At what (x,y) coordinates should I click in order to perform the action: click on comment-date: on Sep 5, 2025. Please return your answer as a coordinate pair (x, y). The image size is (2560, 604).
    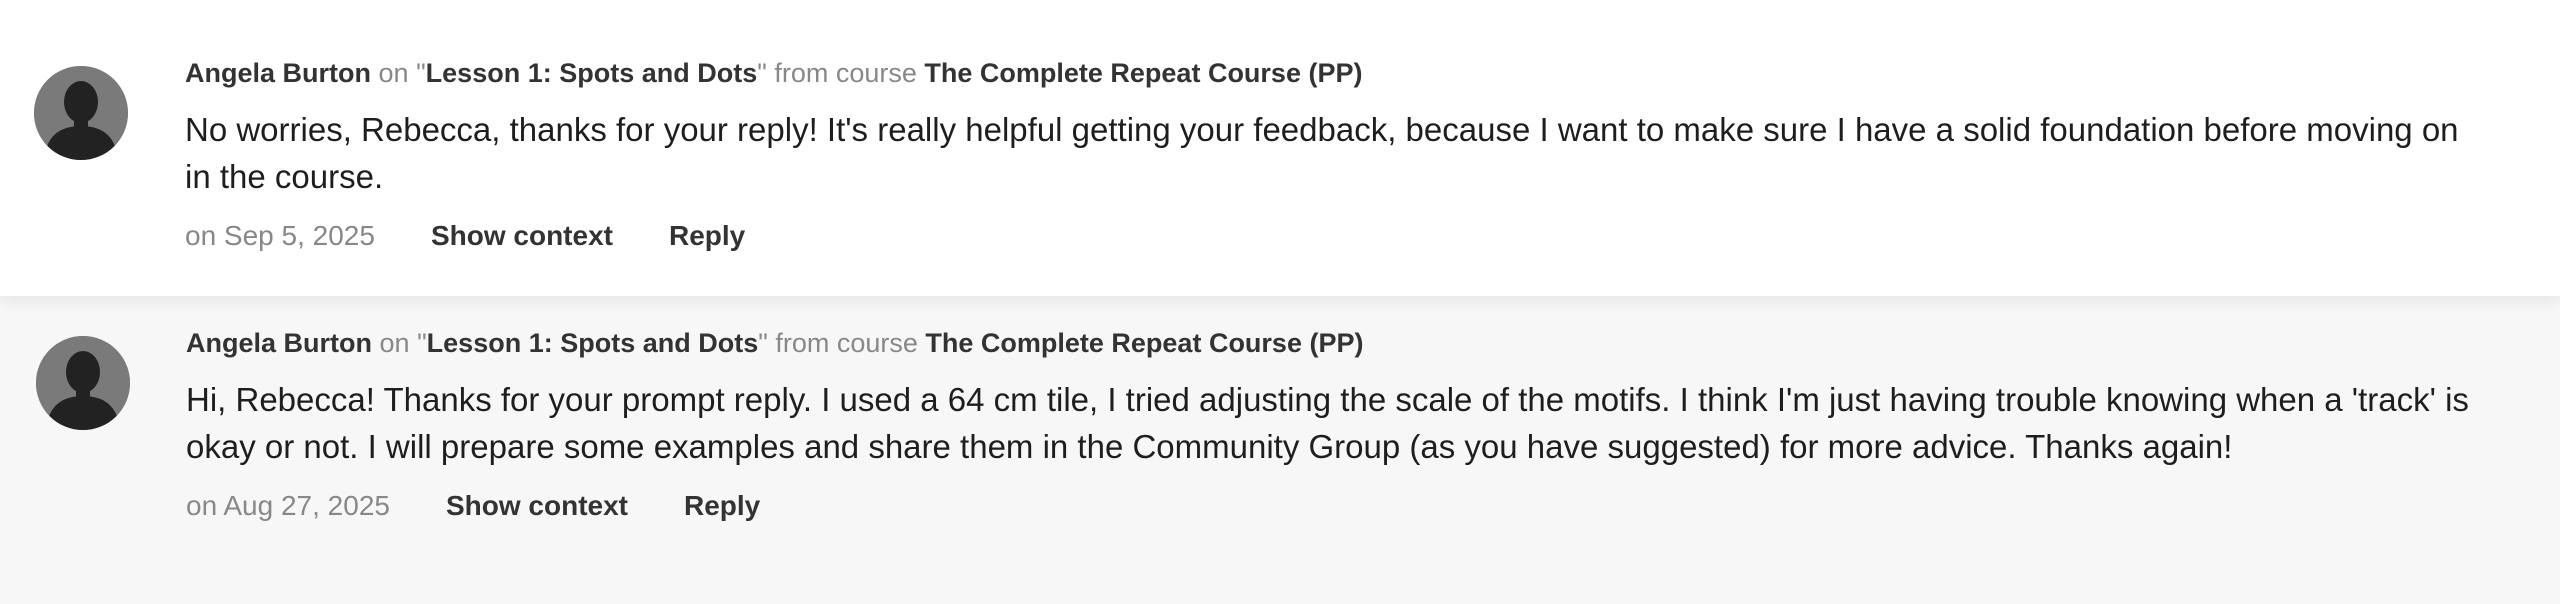
    Looking at the image, I should click on (280, 235).